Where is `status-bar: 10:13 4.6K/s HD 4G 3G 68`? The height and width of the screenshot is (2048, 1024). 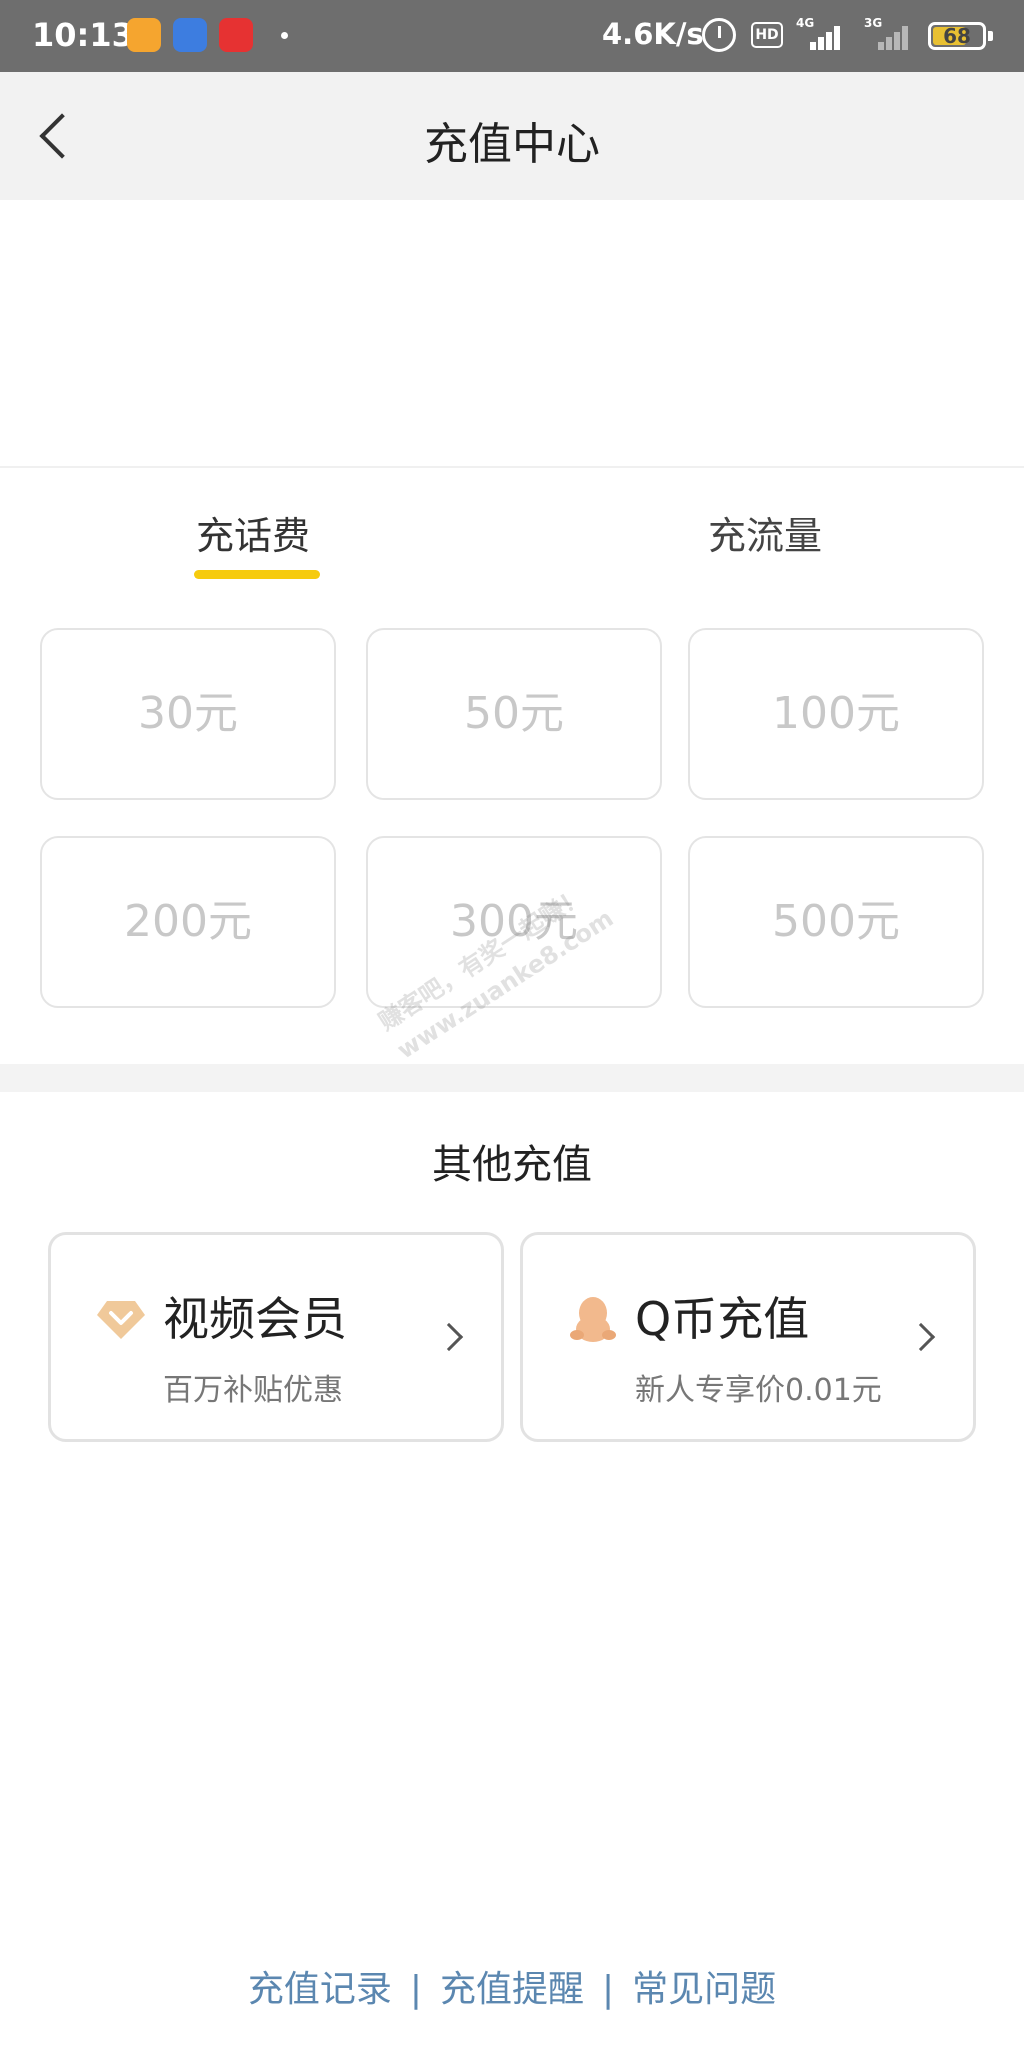 status-bar: 10:13 4.6K/s HD 4G 3G 68 is located at coordinates (512, 36).